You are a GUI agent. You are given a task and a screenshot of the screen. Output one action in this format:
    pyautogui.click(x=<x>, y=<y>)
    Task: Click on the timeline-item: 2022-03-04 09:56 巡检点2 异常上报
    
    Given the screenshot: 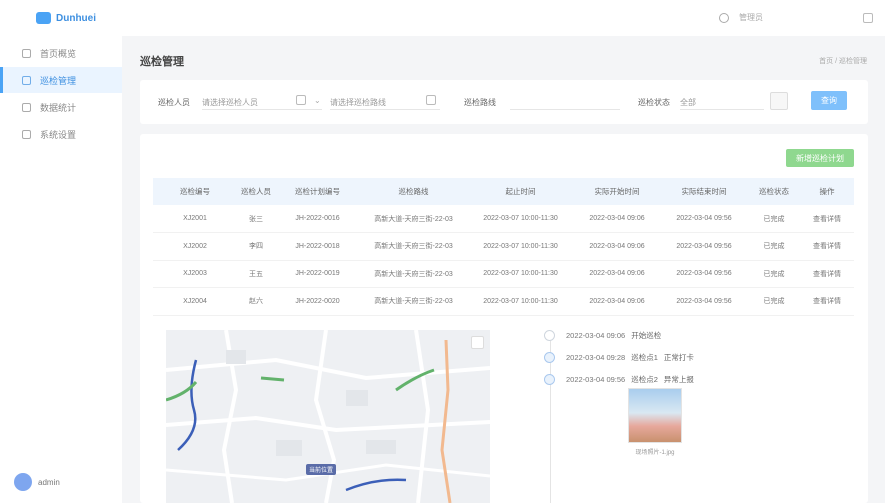 What is the action you would take?
    pyautogui.click(x=616, y=379)
    